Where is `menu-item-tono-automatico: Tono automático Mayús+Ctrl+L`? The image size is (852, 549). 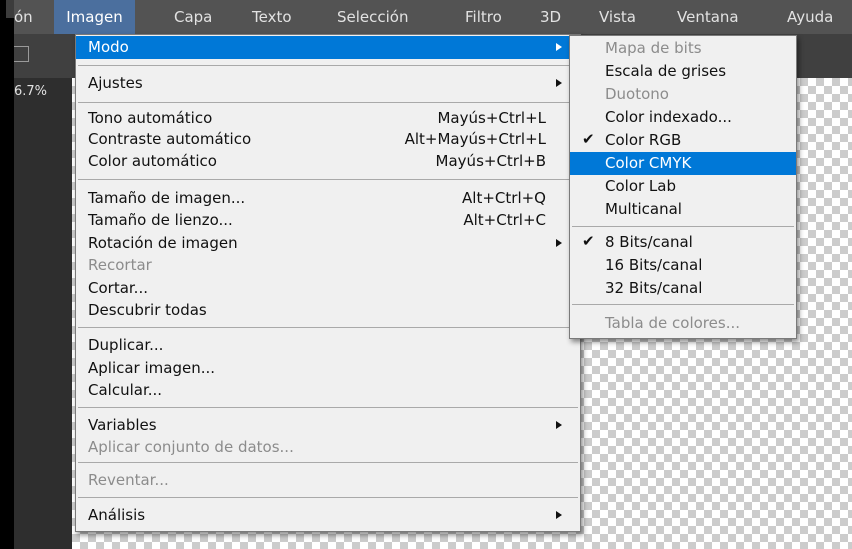 menu-item-tono-automatico: Tono automático Mayús+Ctrl+L is located at coordinates (328, 118).